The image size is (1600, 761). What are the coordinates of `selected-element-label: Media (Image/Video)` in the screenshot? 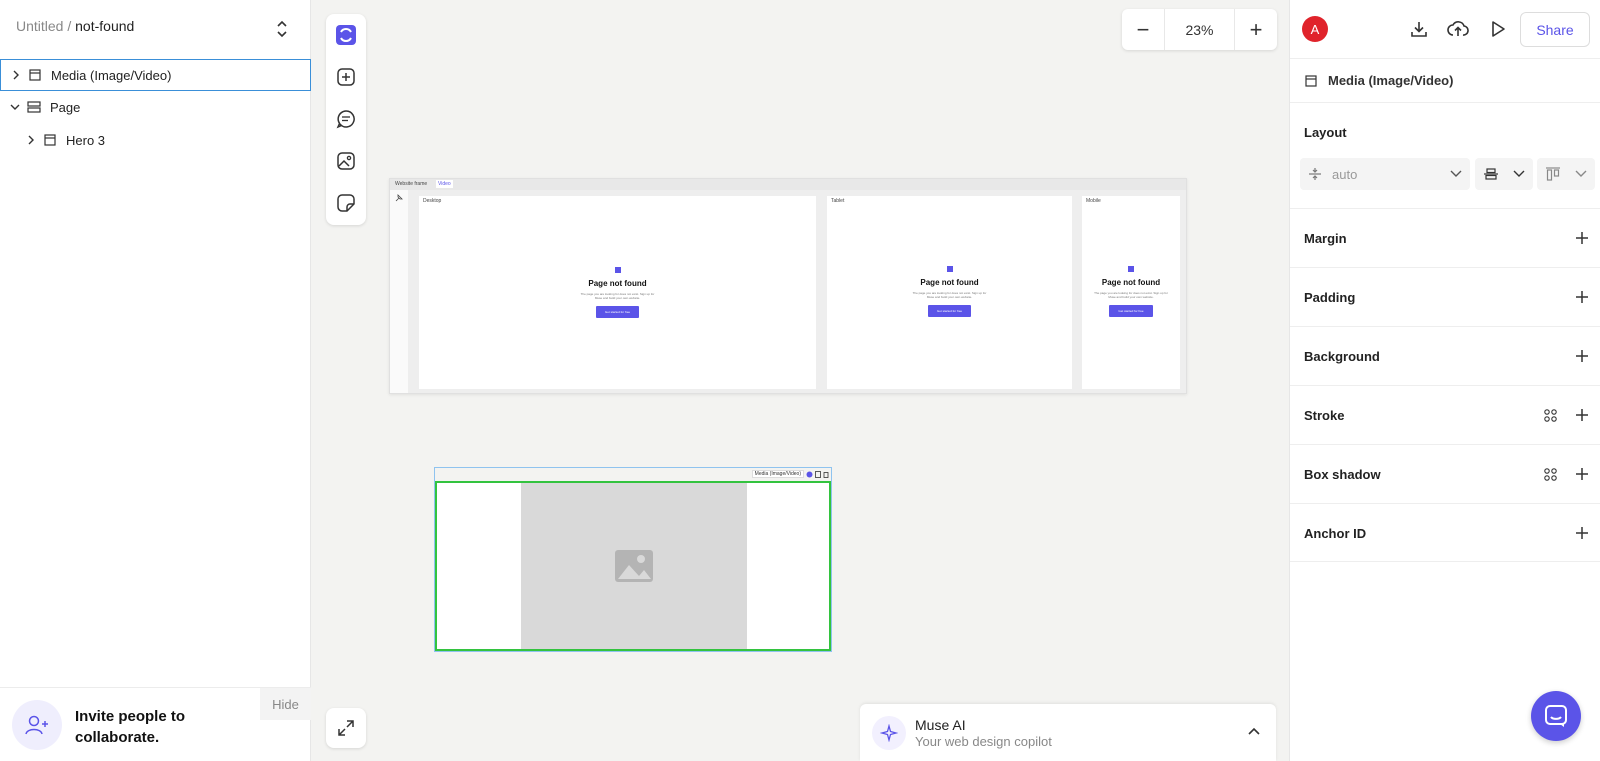 It's located at (1391, 80).